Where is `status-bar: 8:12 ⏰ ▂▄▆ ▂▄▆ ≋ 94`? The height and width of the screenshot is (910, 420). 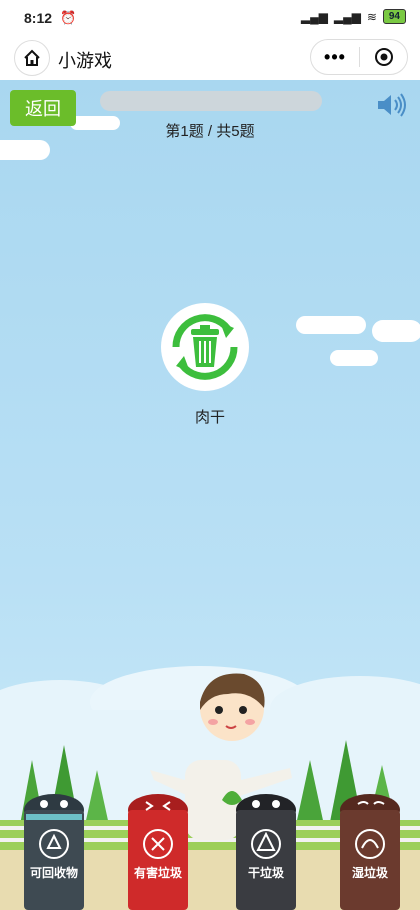 status-bar: 8:12 ⏰ ▂▄▆ ▂▄▆ ≋ 94 is located at coordinates (210, 18).